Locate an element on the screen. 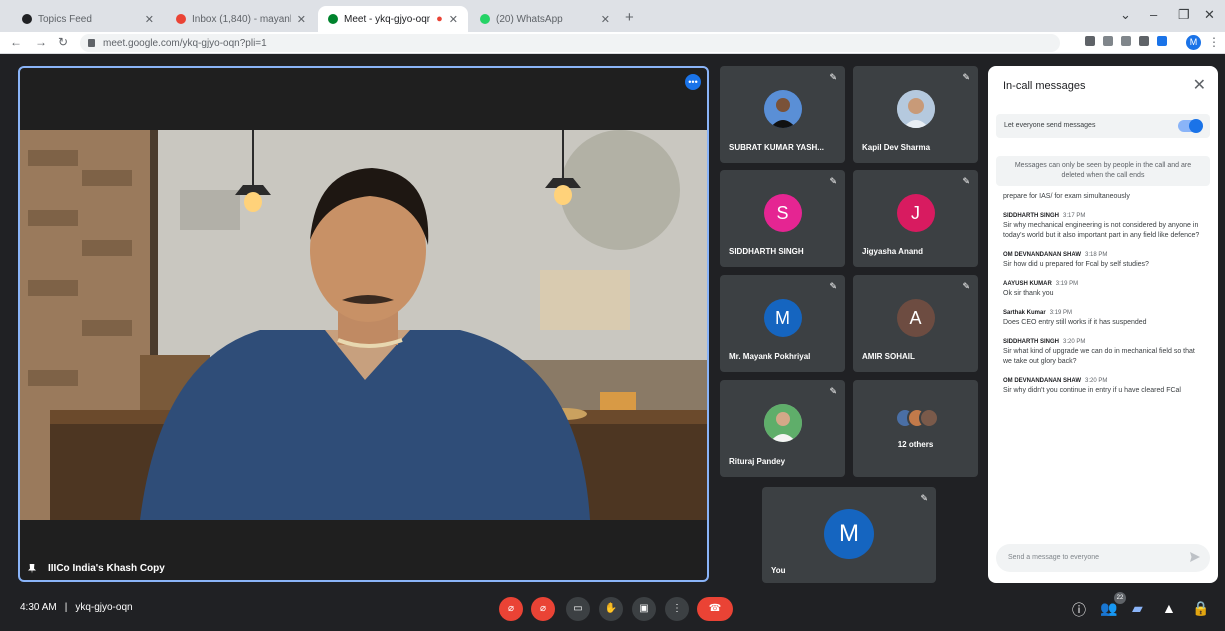  browser-tab: Topics Feed ✕ is located at coordinates (88, 19).